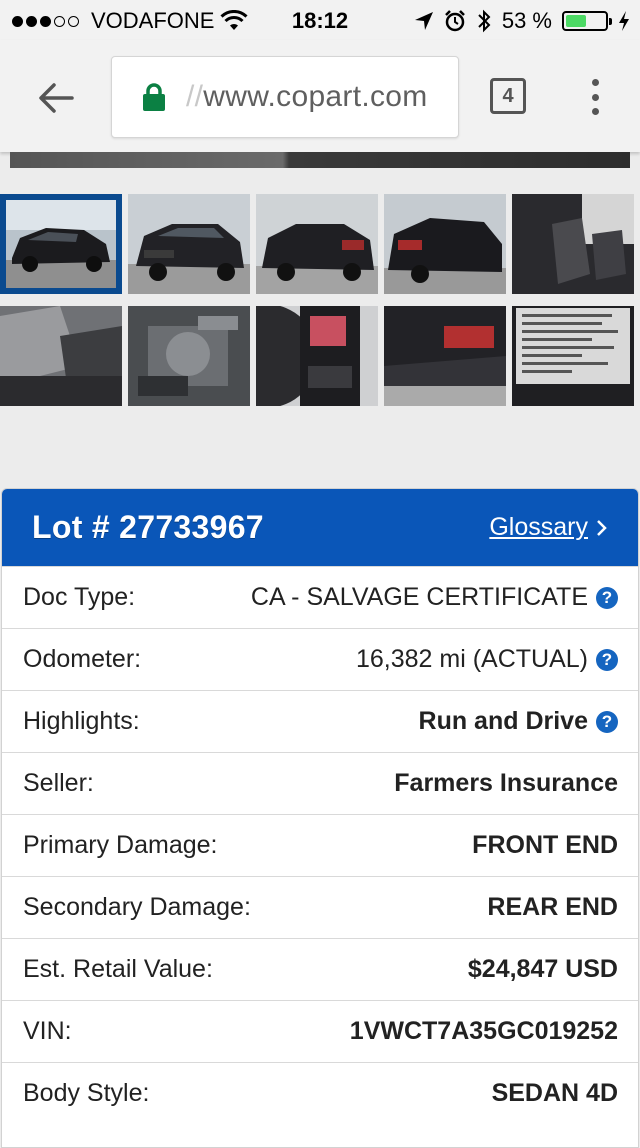  Describe the element at coordinates (154, 97) in the screenshot. I see `lock-icon` at that location.